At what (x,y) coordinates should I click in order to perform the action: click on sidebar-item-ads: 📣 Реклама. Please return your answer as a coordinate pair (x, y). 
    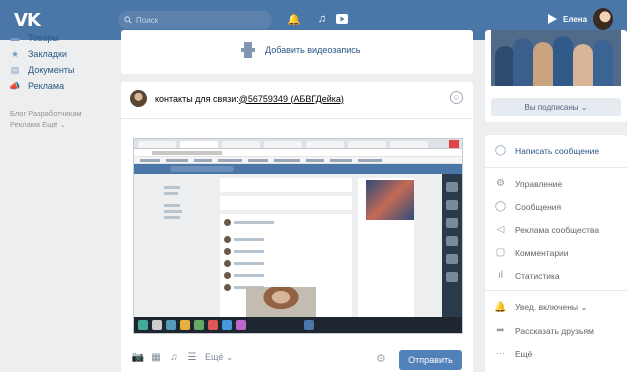
    Looking at the image, I should click on (59, 86).